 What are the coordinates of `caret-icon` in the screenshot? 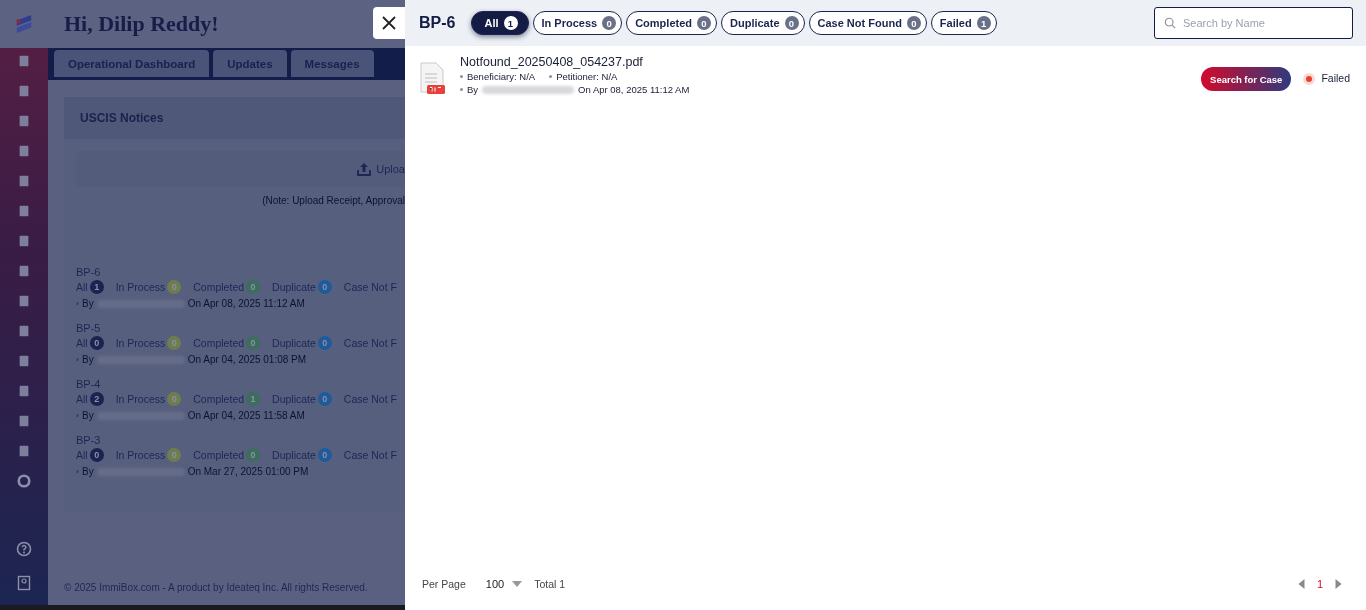 It's located at (517, 584).